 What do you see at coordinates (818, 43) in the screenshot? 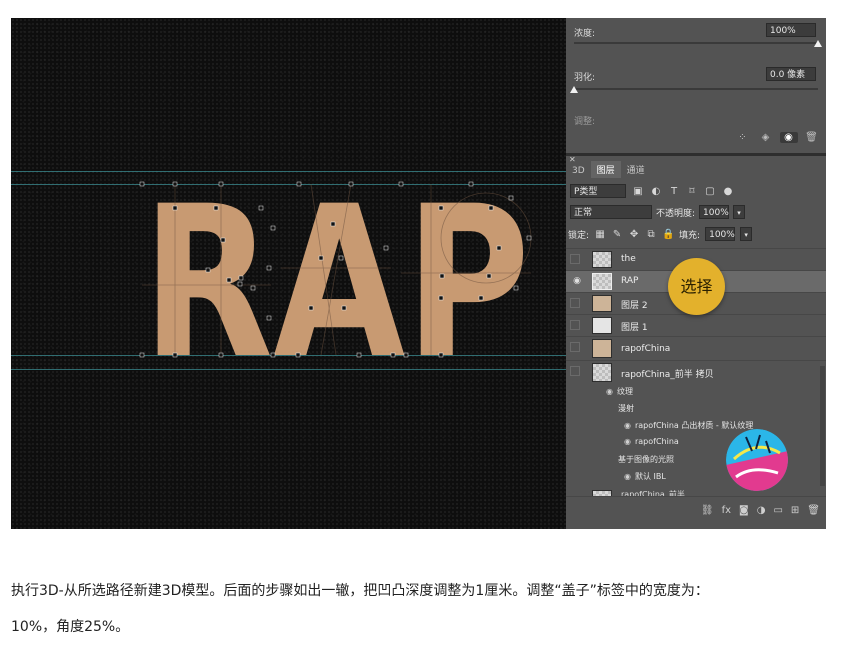
I see `density-slider-thumb` at bounding box center [818, 43].